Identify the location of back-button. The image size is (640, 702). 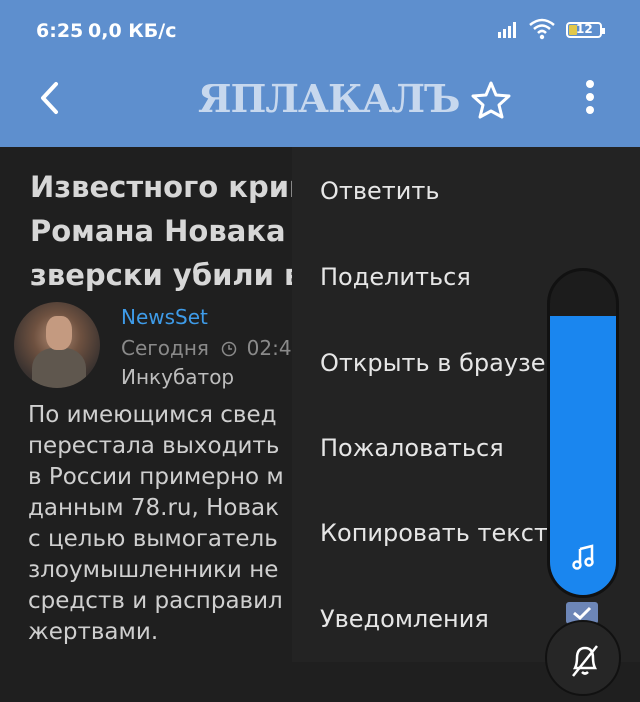
(52, 98).